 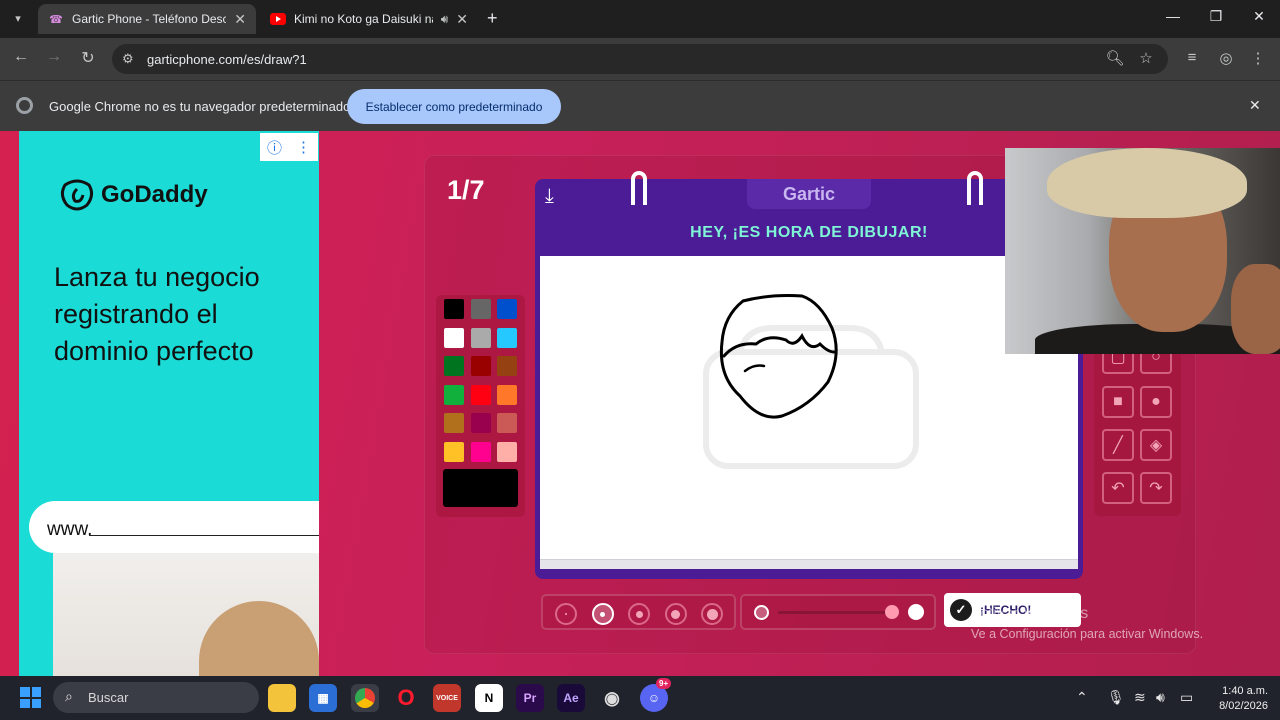 What do you see at coordinates (128, 59) in the screenshot?
I see `site-info-icon: ⚙︎` at bounding box center [128, 59].